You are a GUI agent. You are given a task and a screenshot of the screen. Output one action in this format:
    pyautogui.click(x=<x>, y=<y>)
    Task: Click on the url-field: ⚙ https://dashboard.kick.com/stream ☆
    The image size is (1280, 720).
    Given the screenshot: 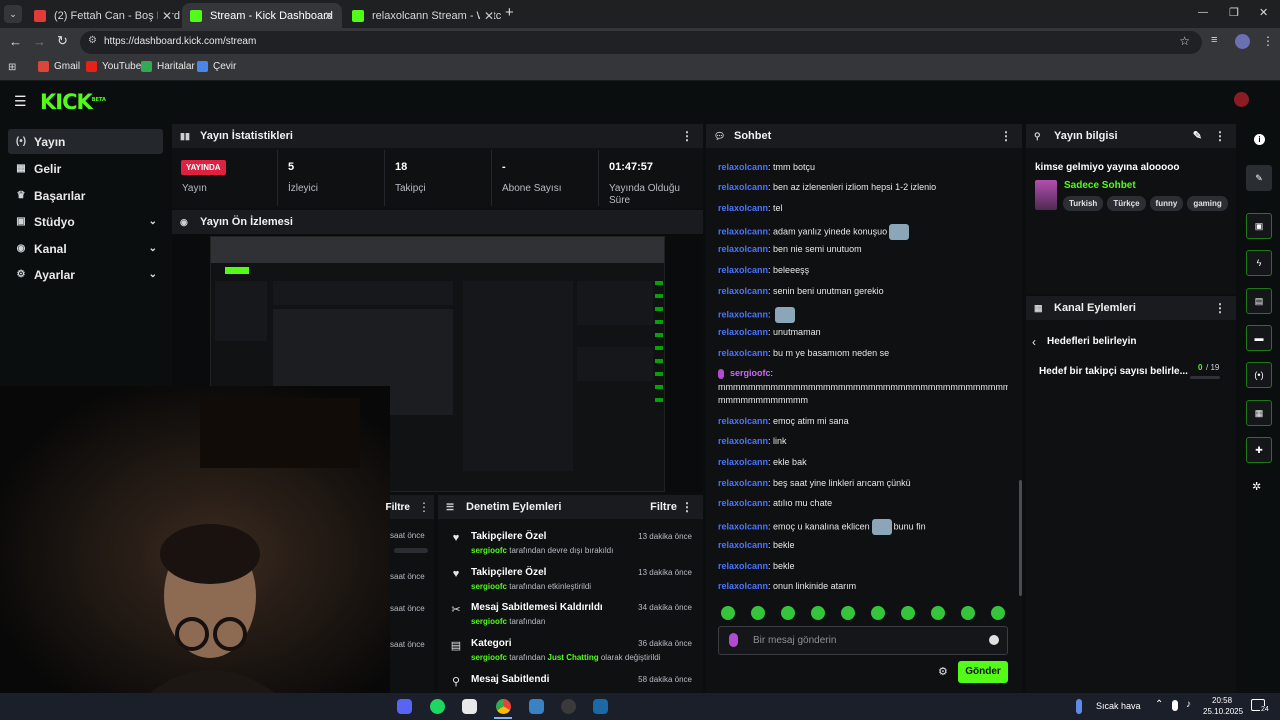 What is the action you would take?
    pyautogui.click(x=641, y=42)
    